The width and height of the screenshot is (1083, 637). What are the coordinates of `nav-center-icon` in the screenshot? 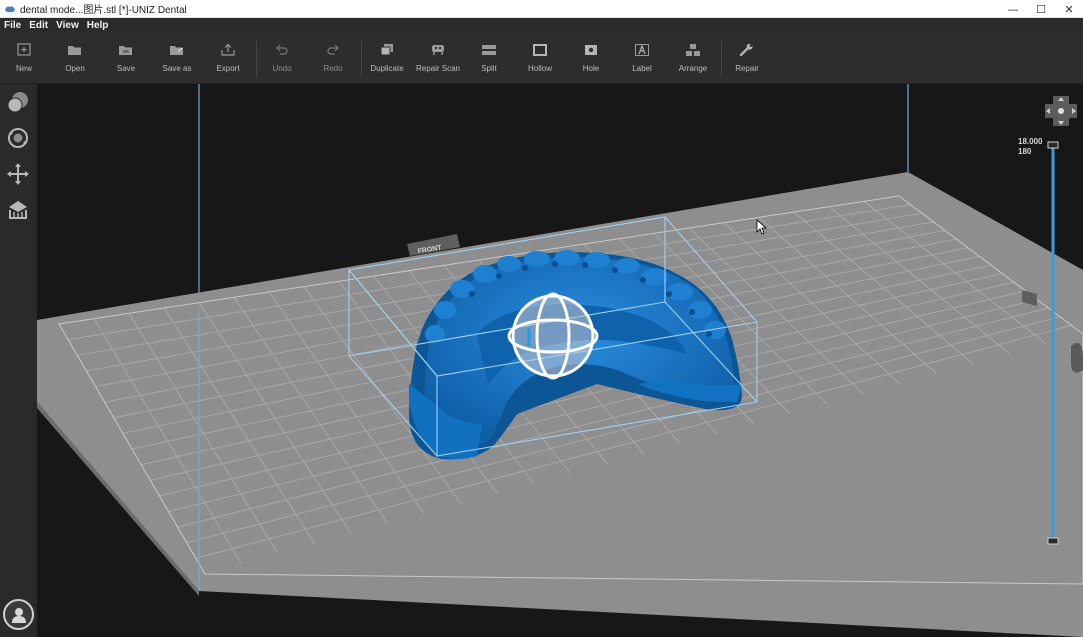 It's located at (1061, 111).